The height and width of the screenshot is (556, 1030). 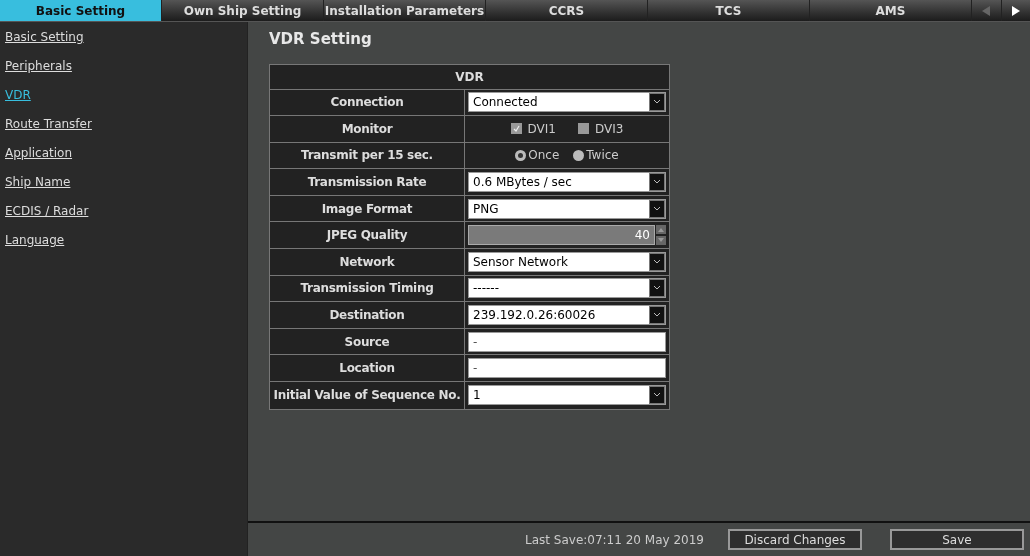 I want to click on sidebar-link: ECDIS / Radar, so click(x=47, y=211).